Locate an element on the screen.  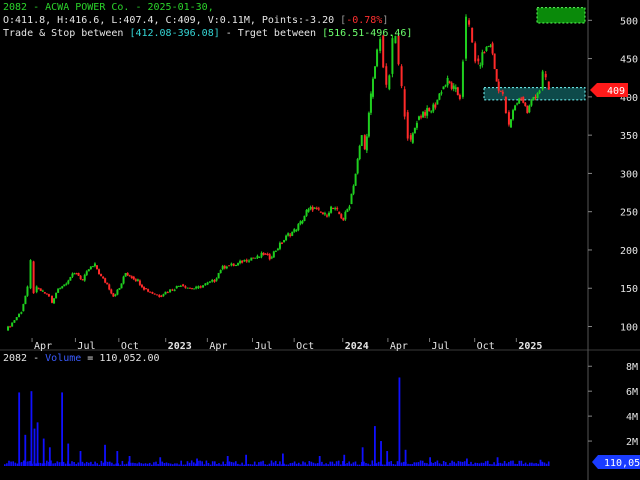
price-axis: 100150200250300350400450500409 is located at coordinates (613, 175).